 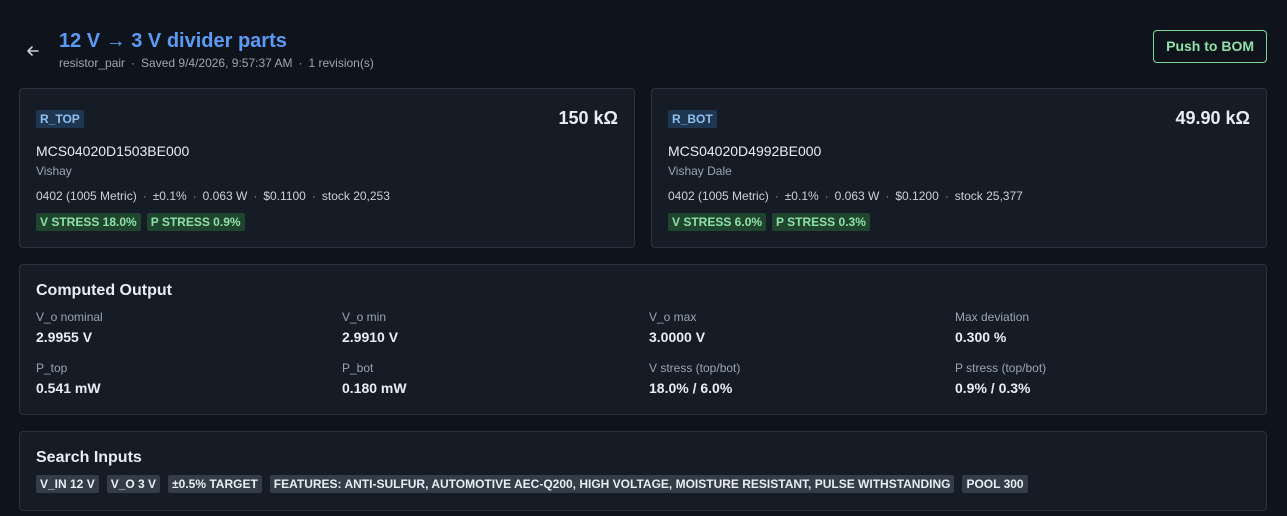 What do you see at coordinates (695, 368) in the screenshot?
I see `metric-label: V stress (top/bot)` at bounding box center [695, 368].